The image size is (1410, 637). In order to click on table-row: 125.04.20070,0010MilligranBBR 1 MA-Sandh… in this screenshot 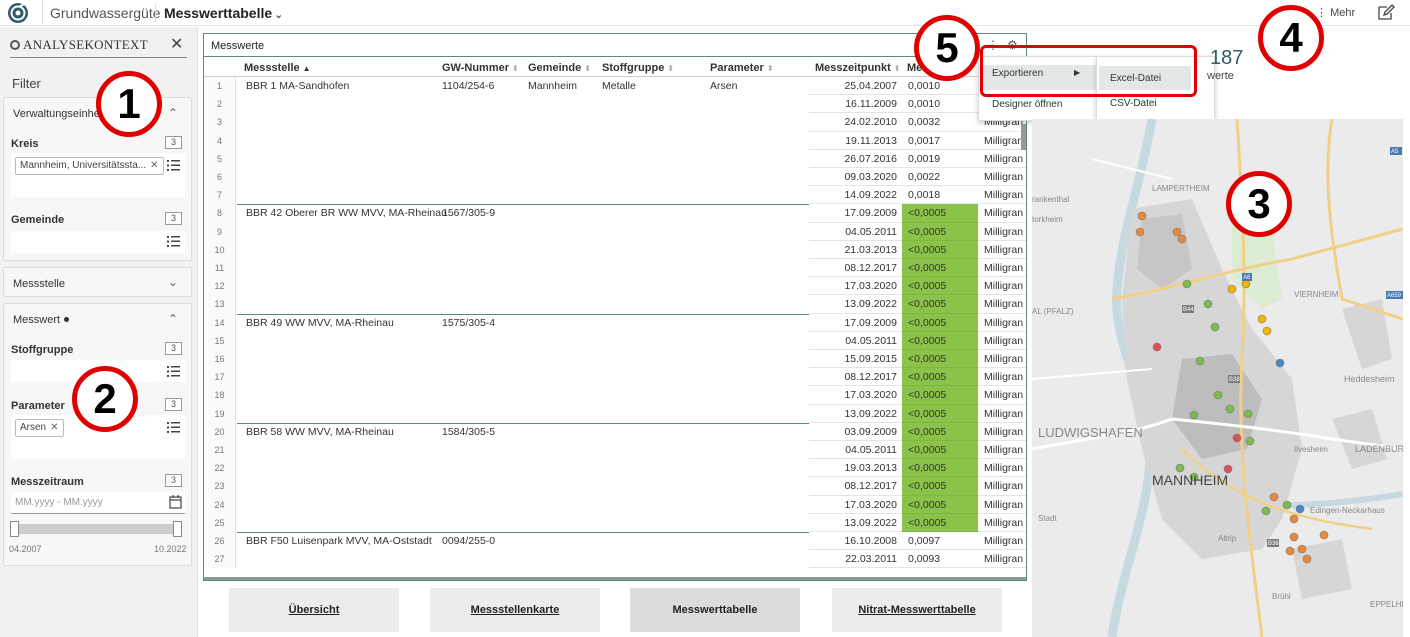, I will do `click(615, 86)`.